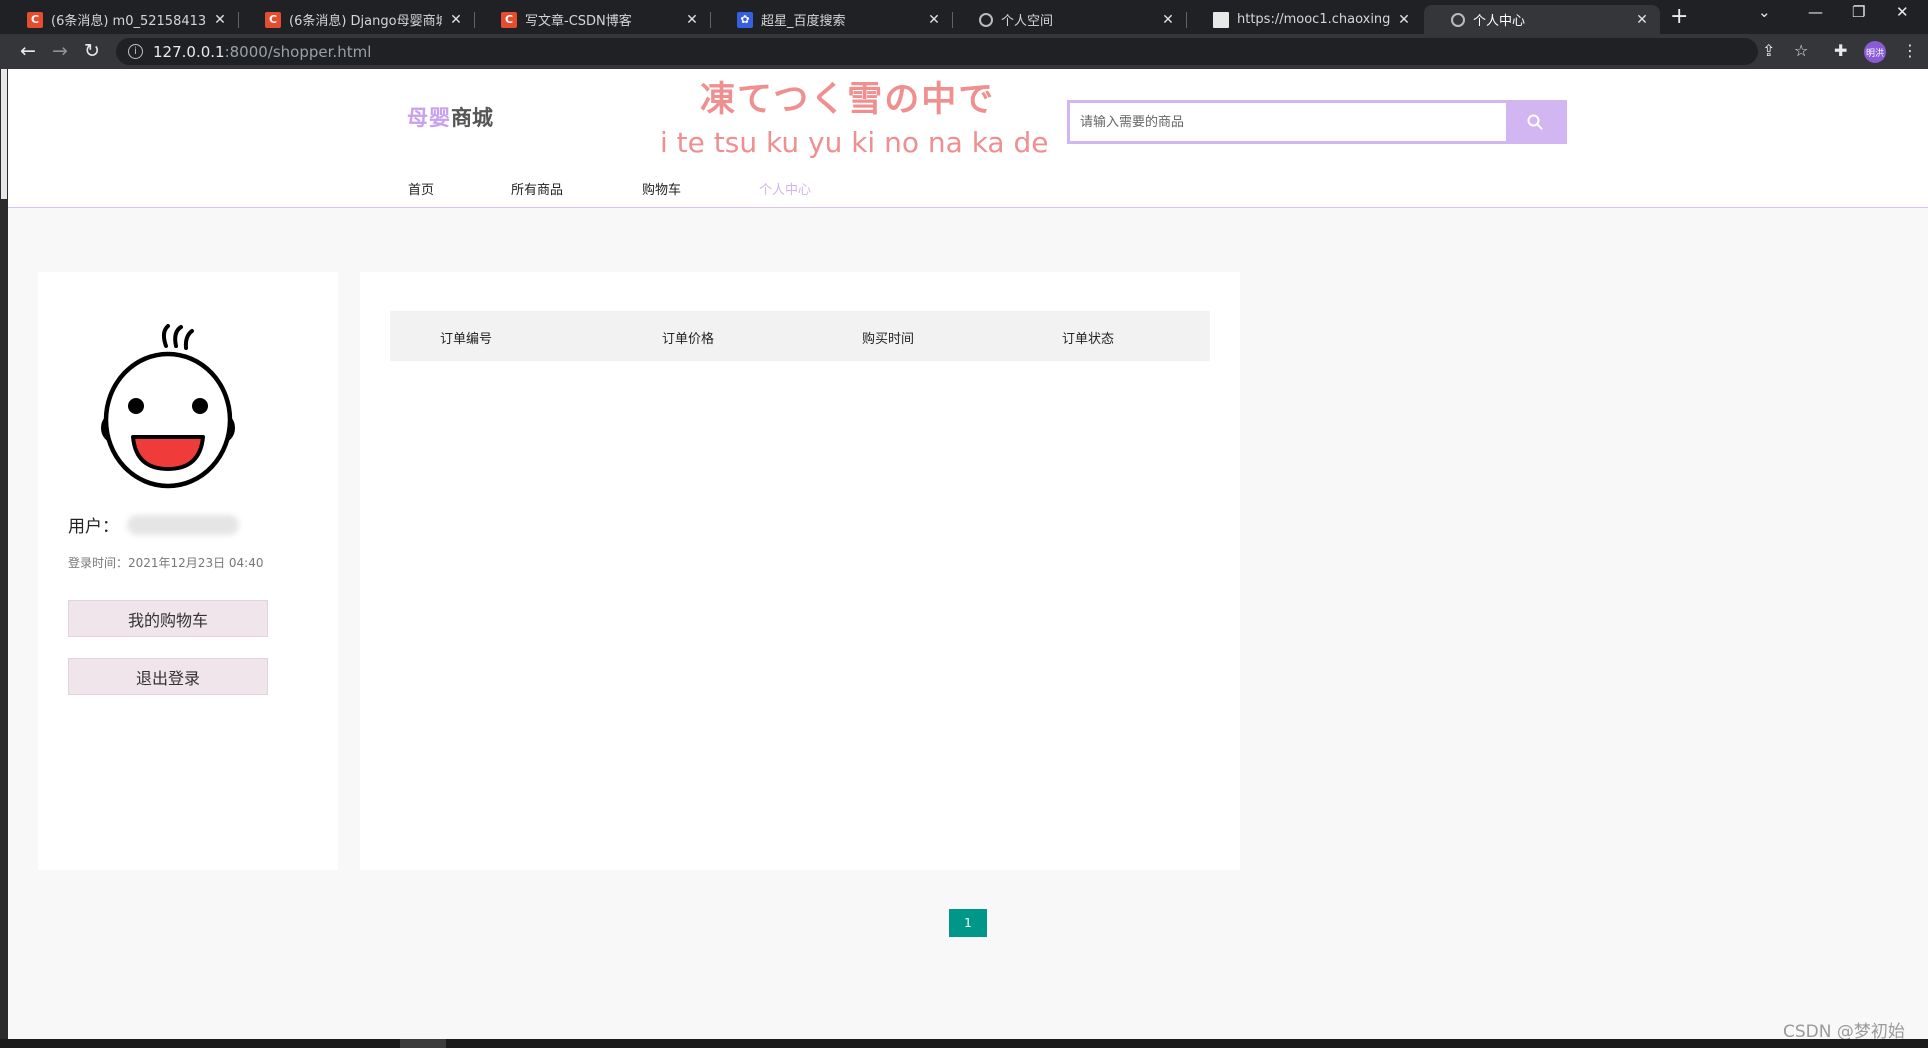 Image resolution: width=1928 pixels, height=1048 pixels. What do you see at coordinates (4, 554) in the screenshot?
I see `side-strip` at bounding box center [4, 554].